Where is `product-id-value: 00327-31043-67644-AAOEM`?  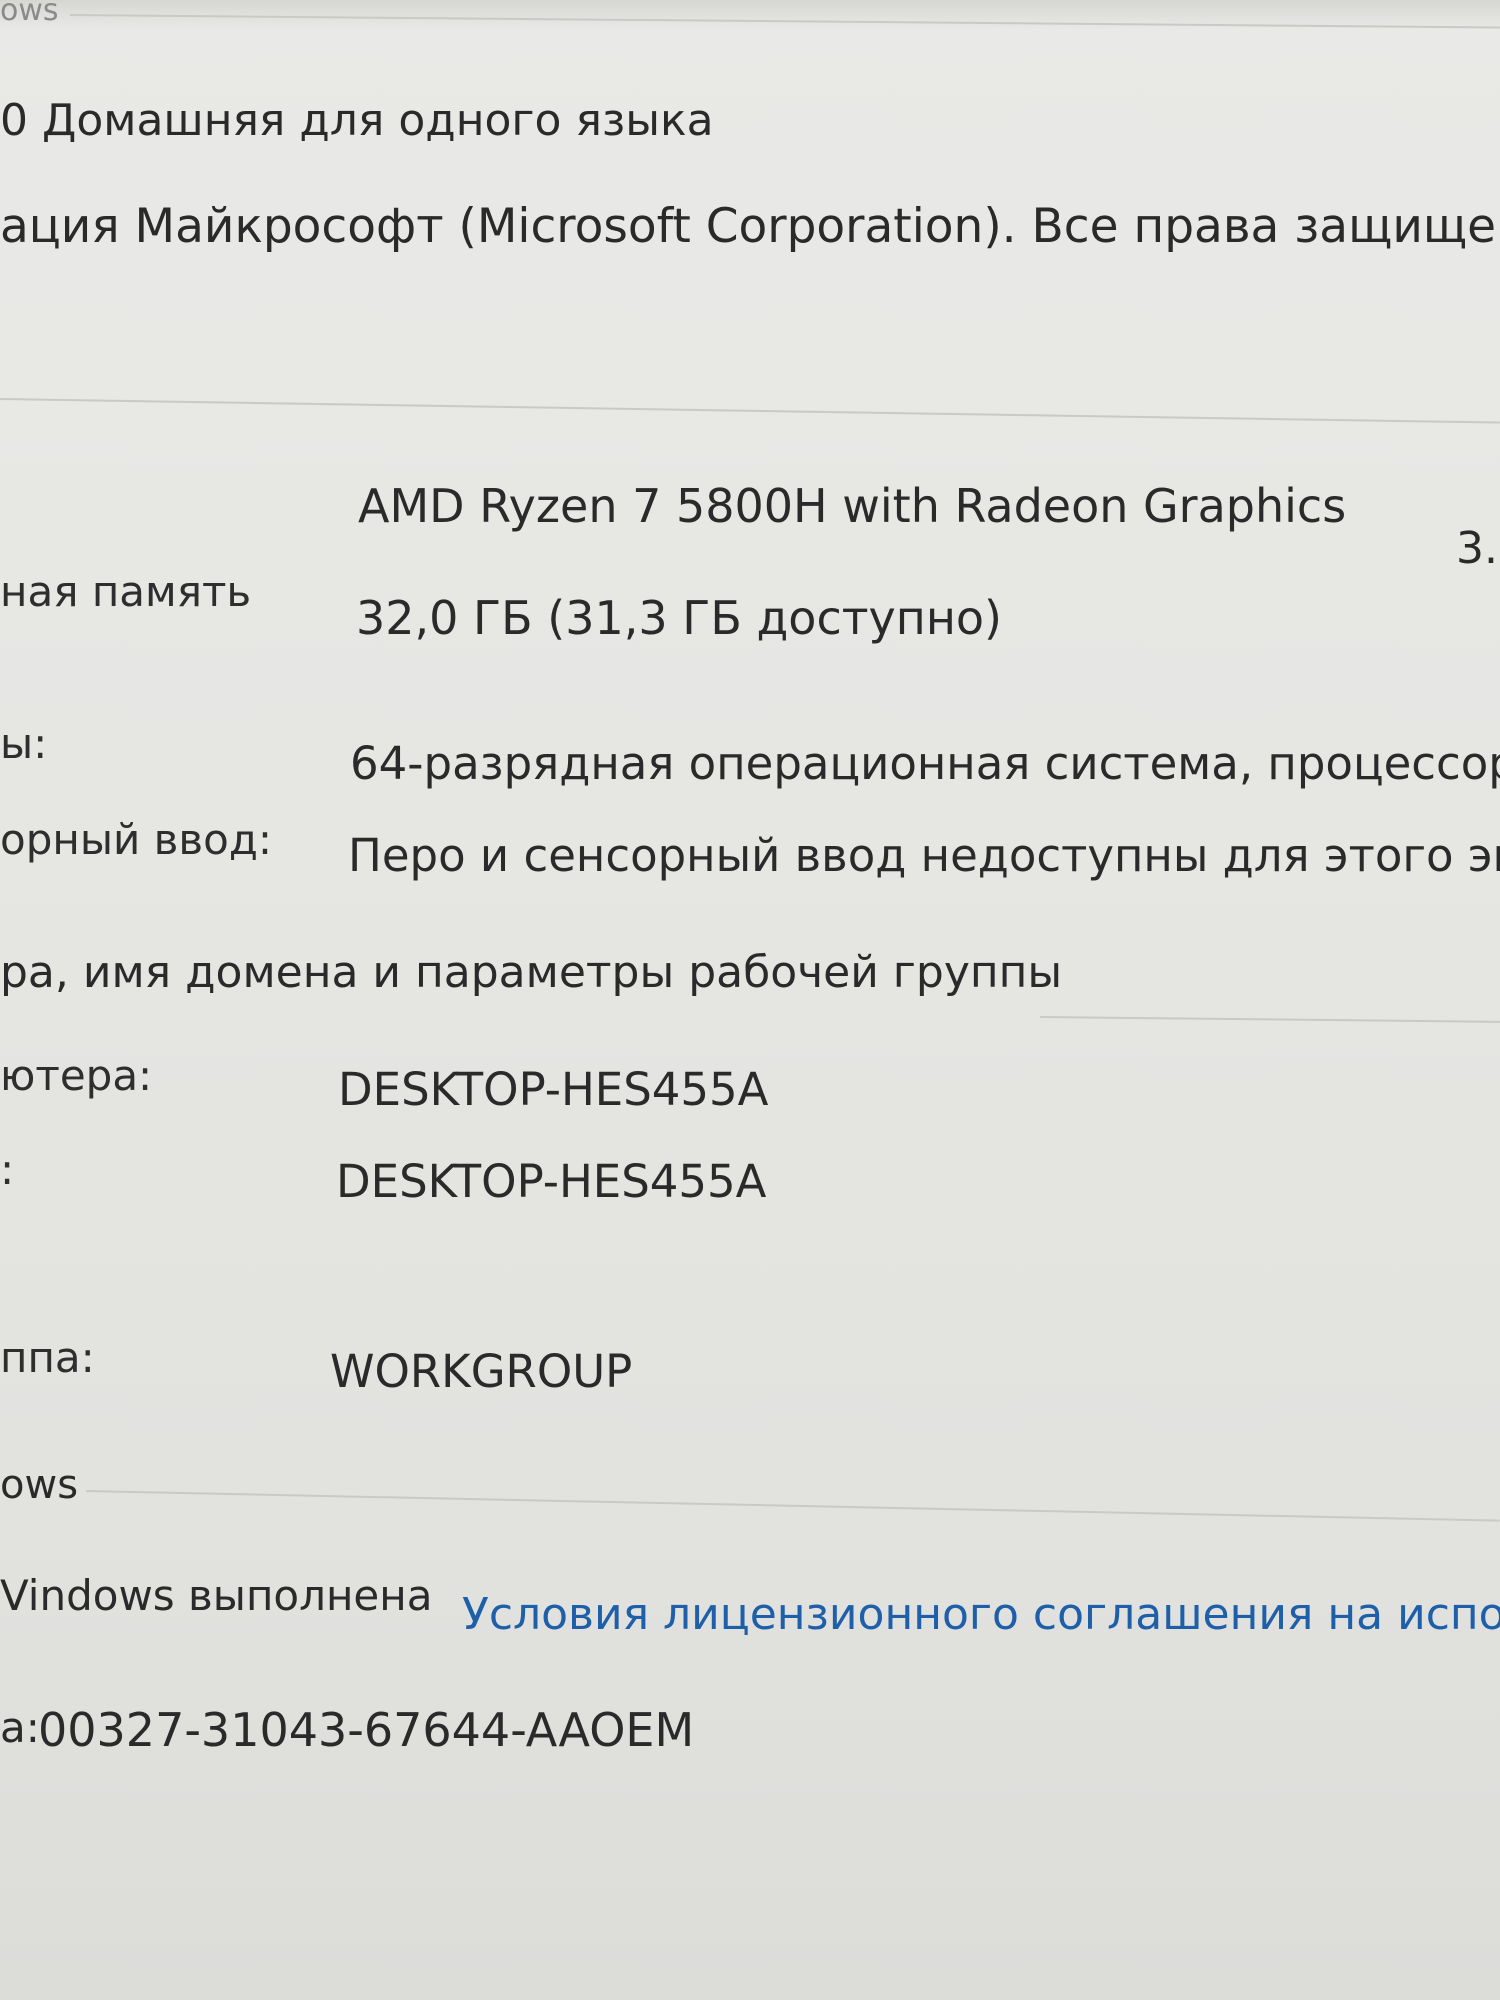
product-id-value: 00327-31043-67644-AAOEM is located at coordinates (366, 1730).